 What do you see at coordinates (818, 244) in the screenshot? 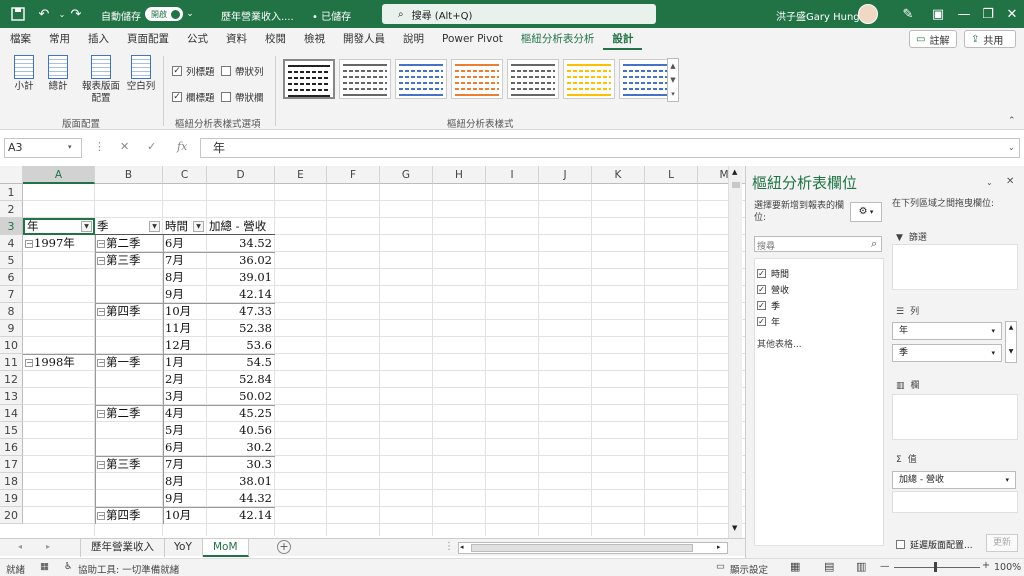
I see `field-search-box: 搜尋 ⌕` at bounding box center [818, 244].